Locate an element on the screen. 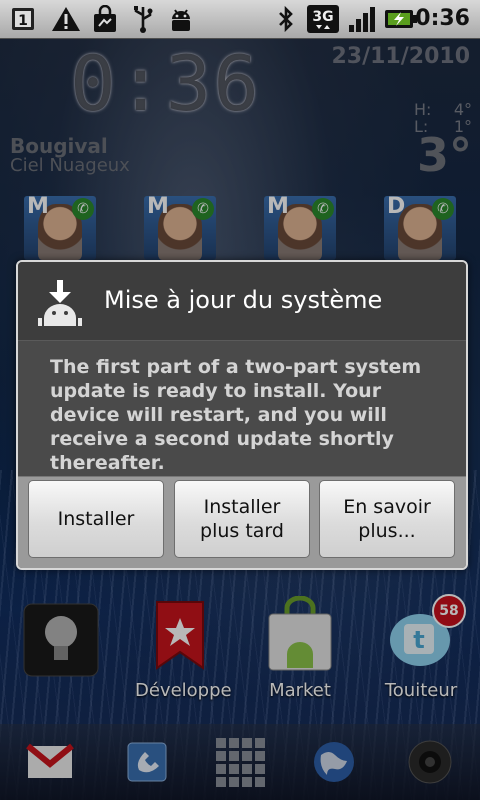 The image size is (480, 800). install-later-line1: Installer is located at coordinates (242, 507).